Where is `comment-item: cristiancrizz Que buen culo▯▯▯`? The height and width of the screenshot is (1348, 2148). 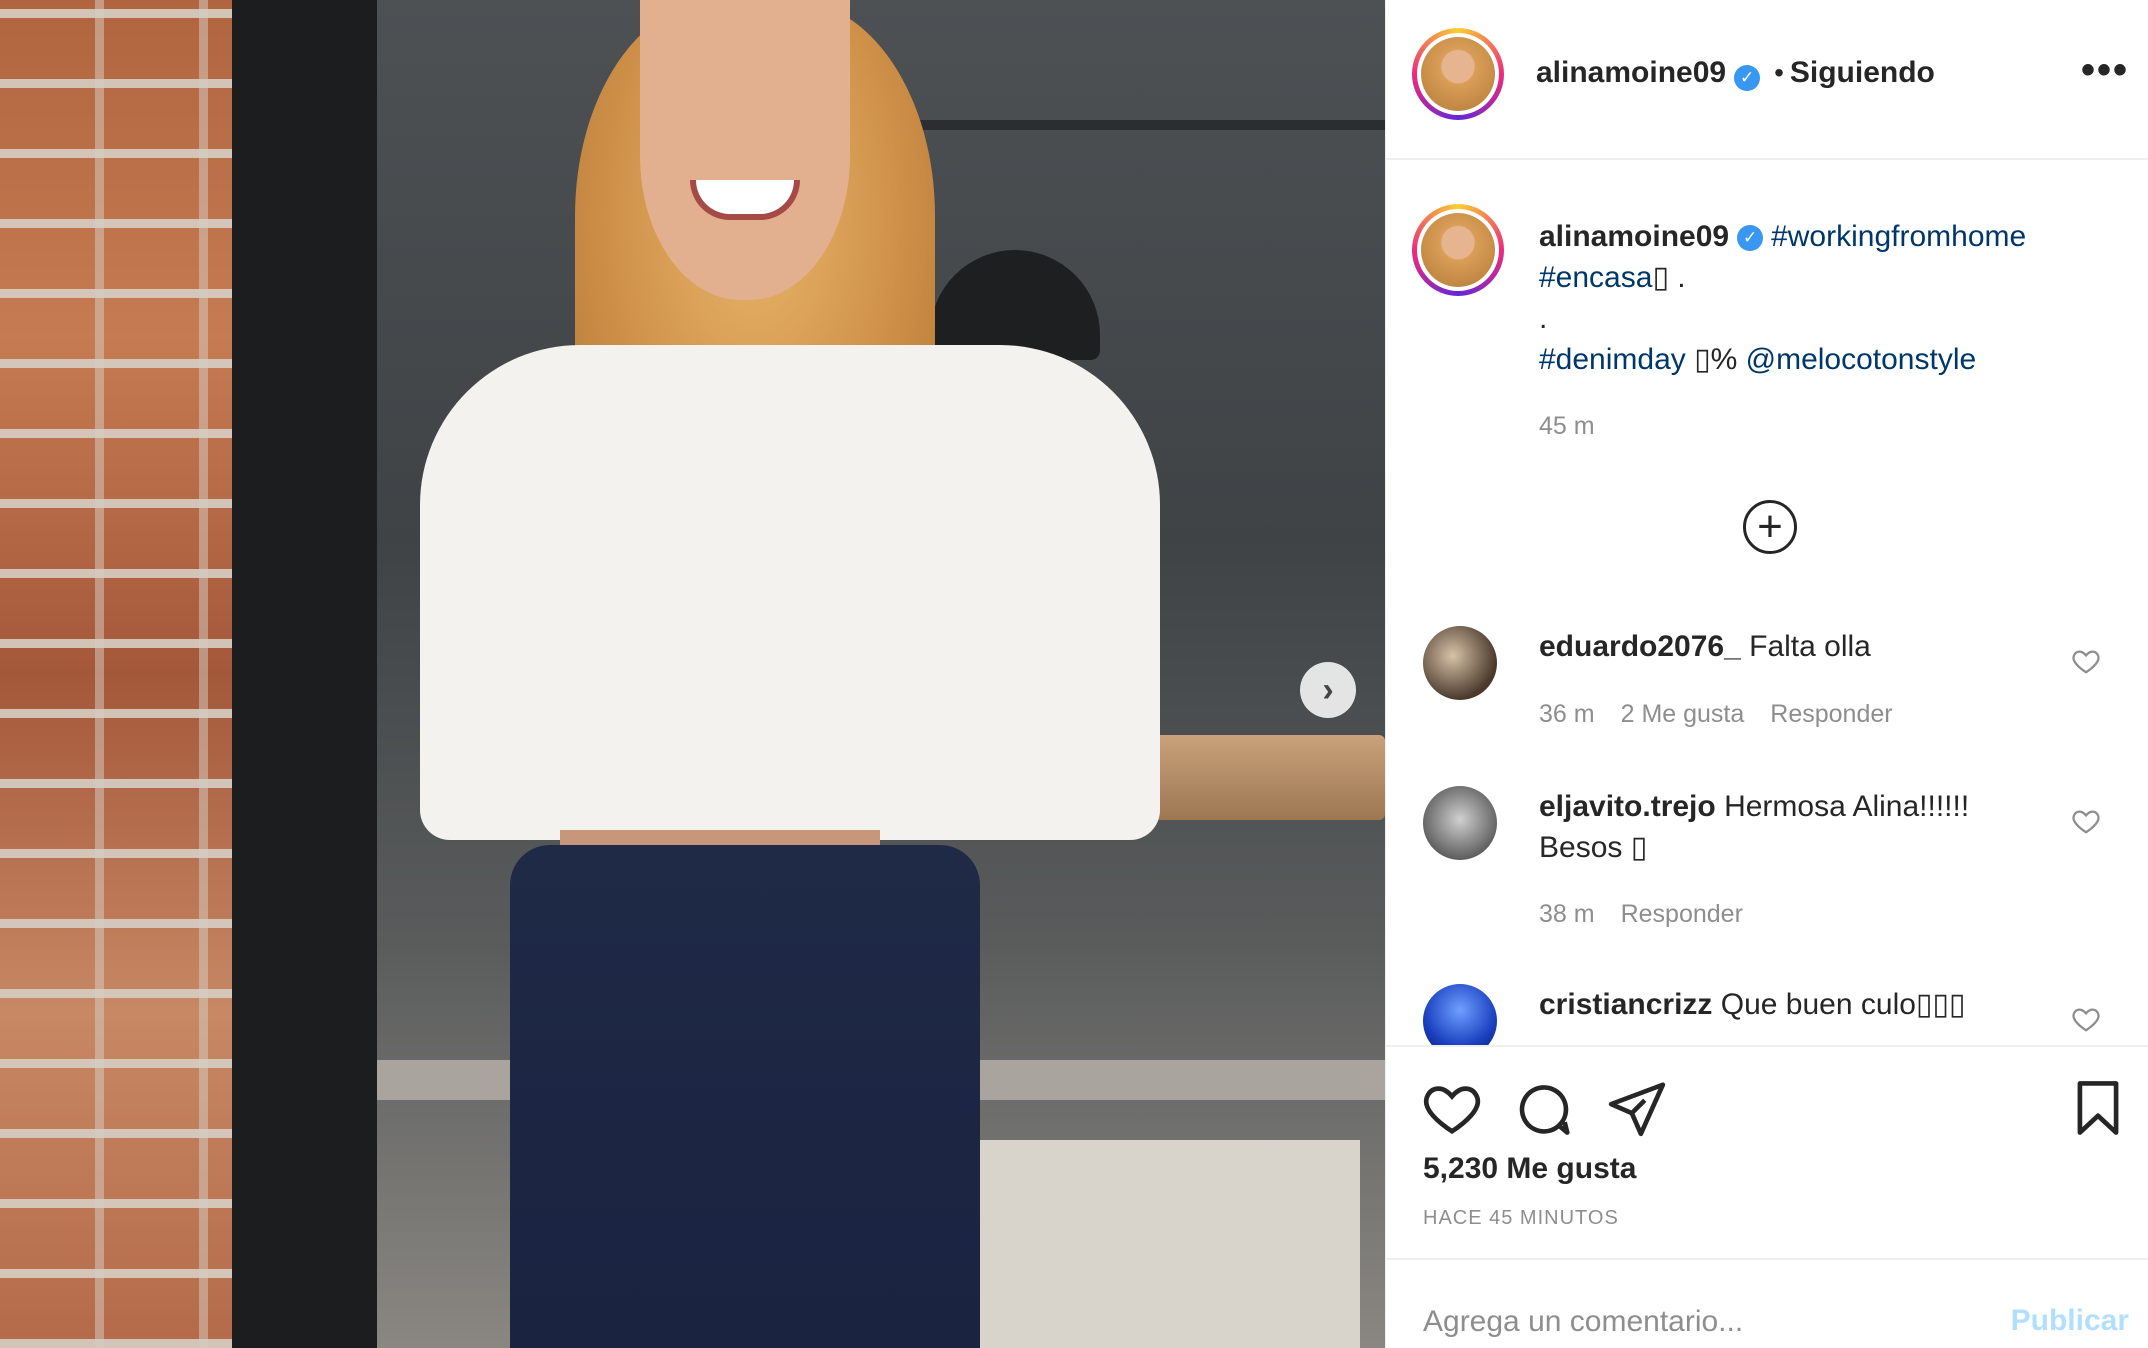 comment-item: cristiancrizz Que buen culo▯▯▯ is located at coordinates (1767, 1012).